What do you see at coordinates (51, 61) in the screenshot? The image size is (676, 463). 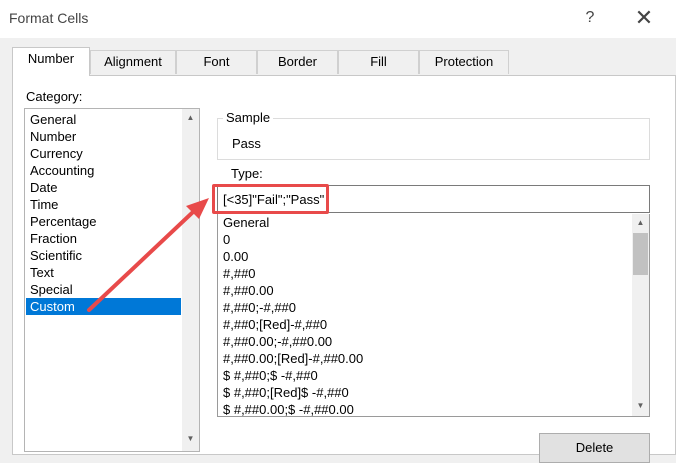 I see `tab-number: Number` at bounding box center [51, 61].